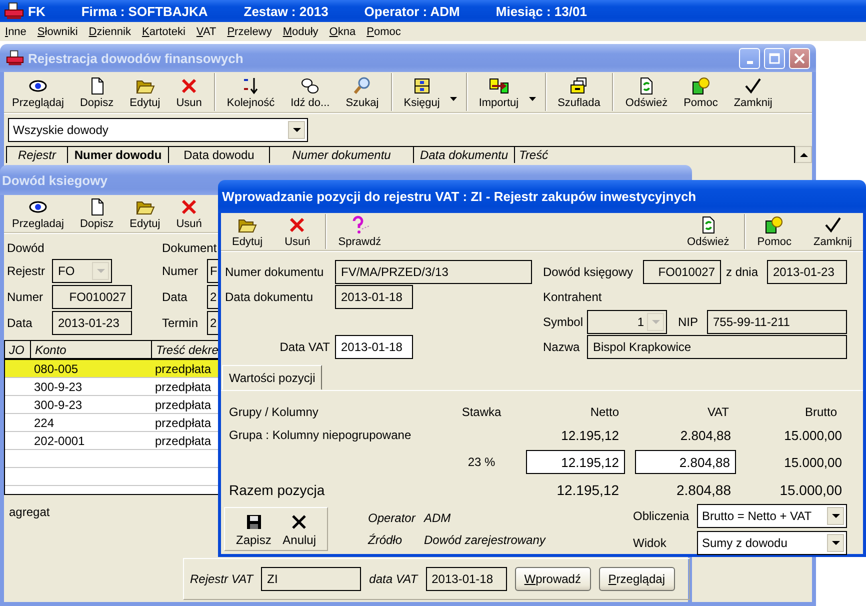 This screenshot has width=866, height=606. What do you see at coordinates (269, 297) in the screenshot?
I see `field-label: Data dokumentu` at bounding box center [269, 297].